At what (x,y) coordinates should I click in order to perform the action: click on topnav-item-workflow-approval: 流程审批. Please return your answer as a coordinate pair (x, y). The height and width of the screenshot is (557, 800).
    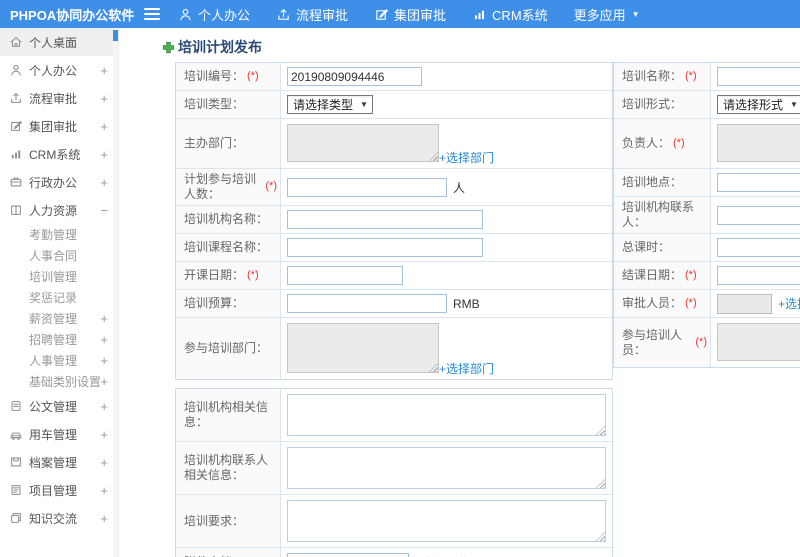
    Looking at the image, I should click on (312, 14).